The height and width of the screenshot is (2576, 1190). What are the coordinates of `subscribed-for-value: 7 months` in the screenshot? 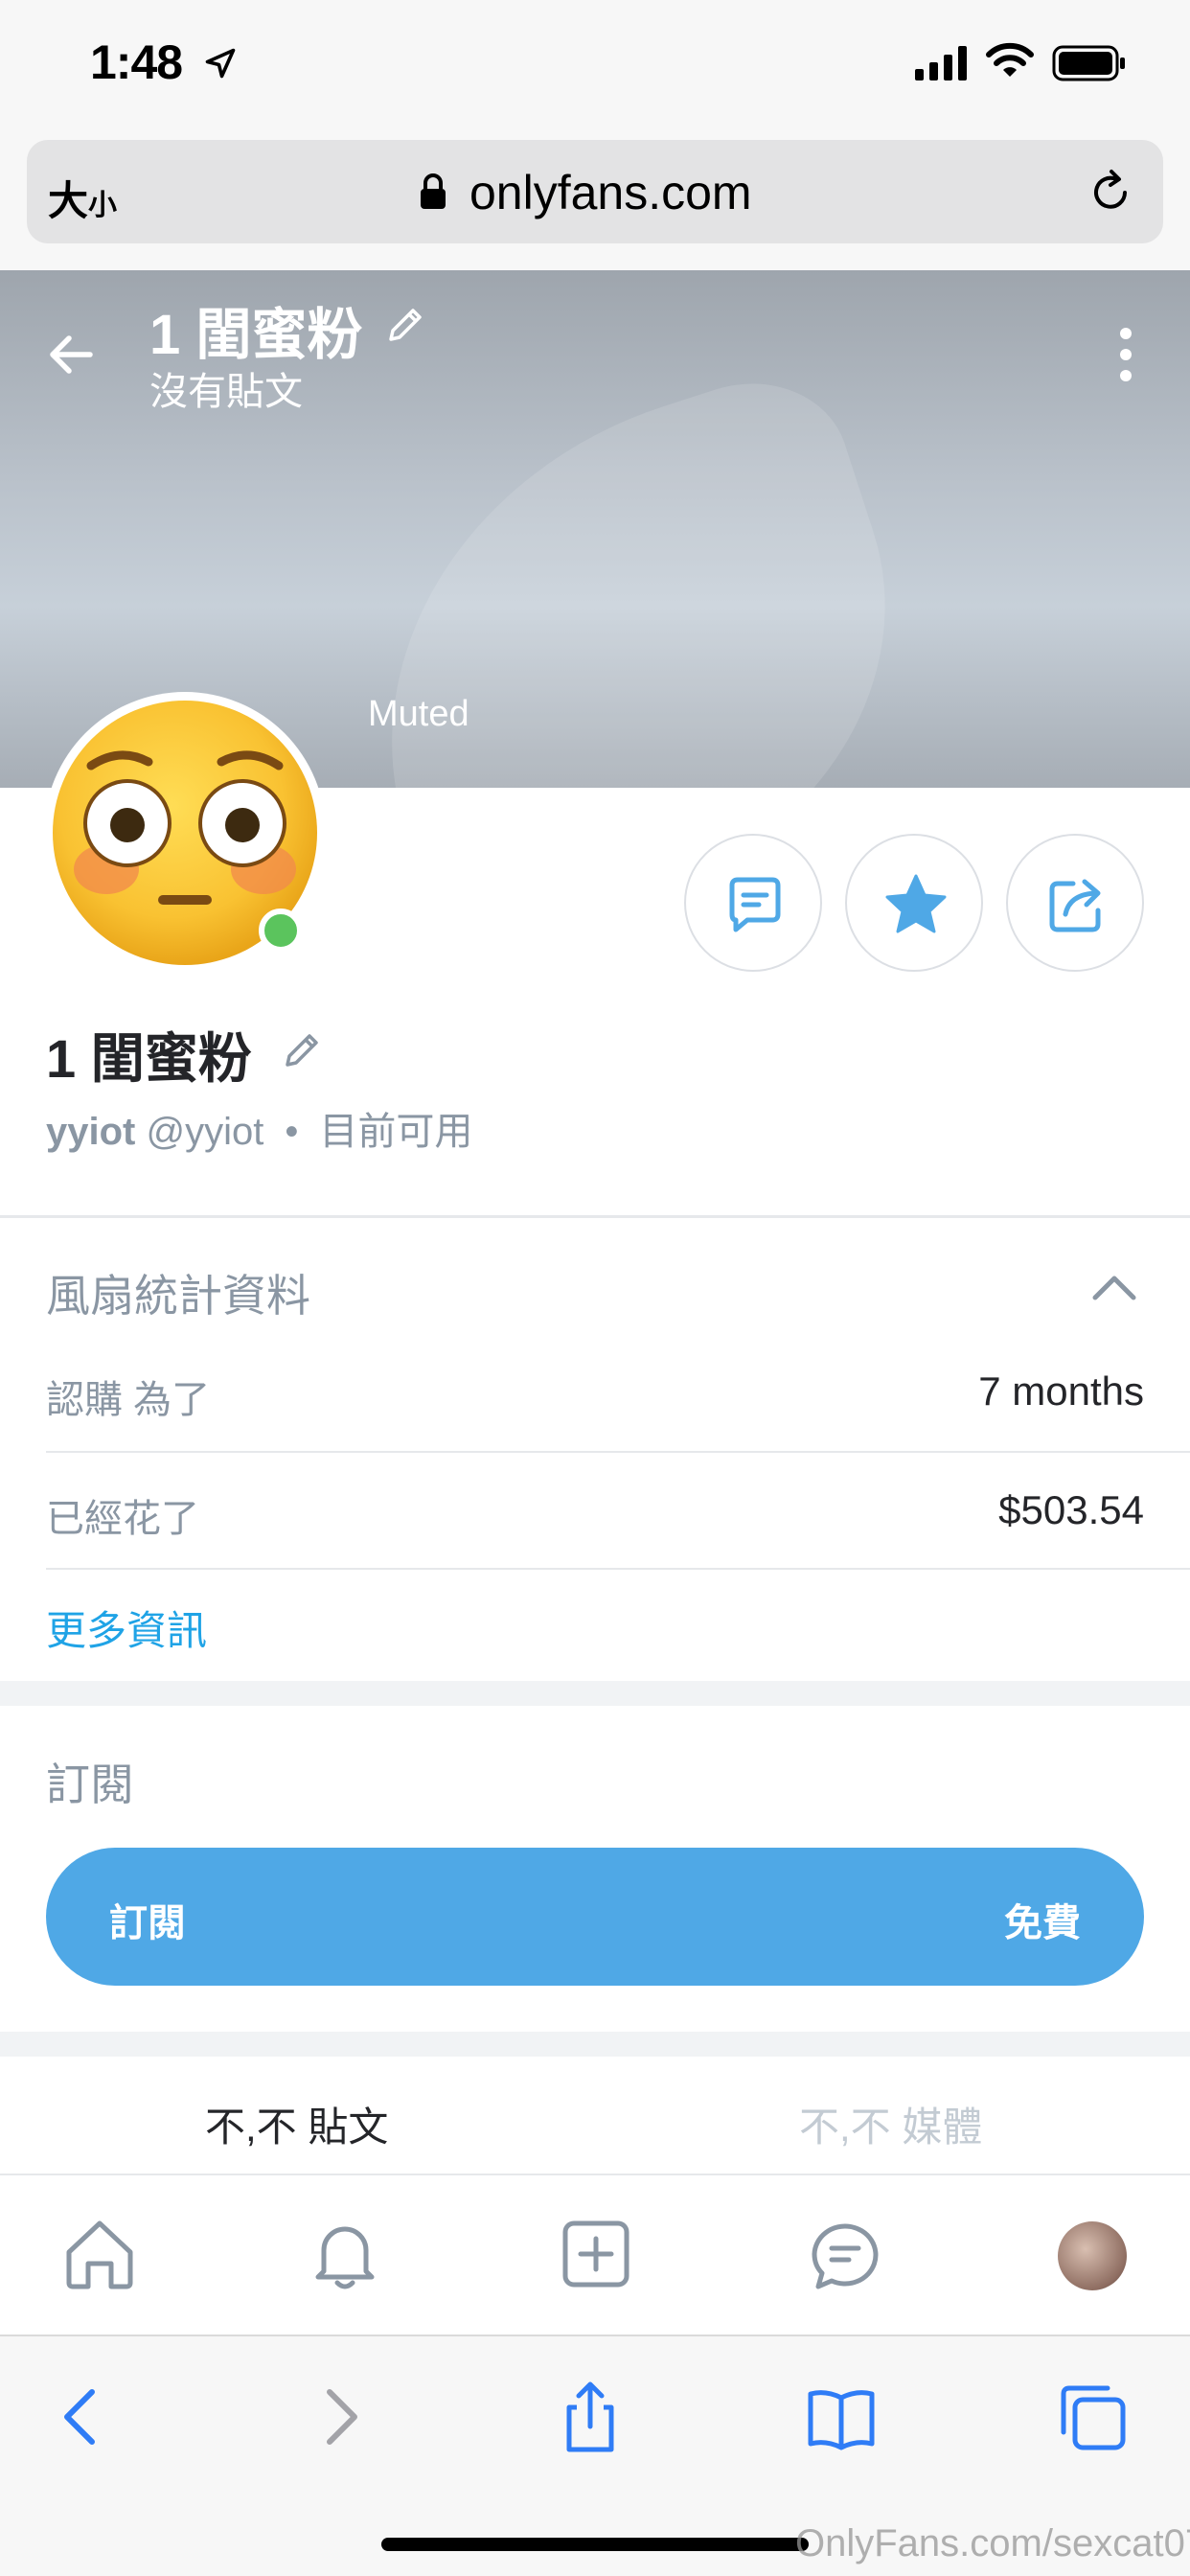 It's located at (1061, 1391).